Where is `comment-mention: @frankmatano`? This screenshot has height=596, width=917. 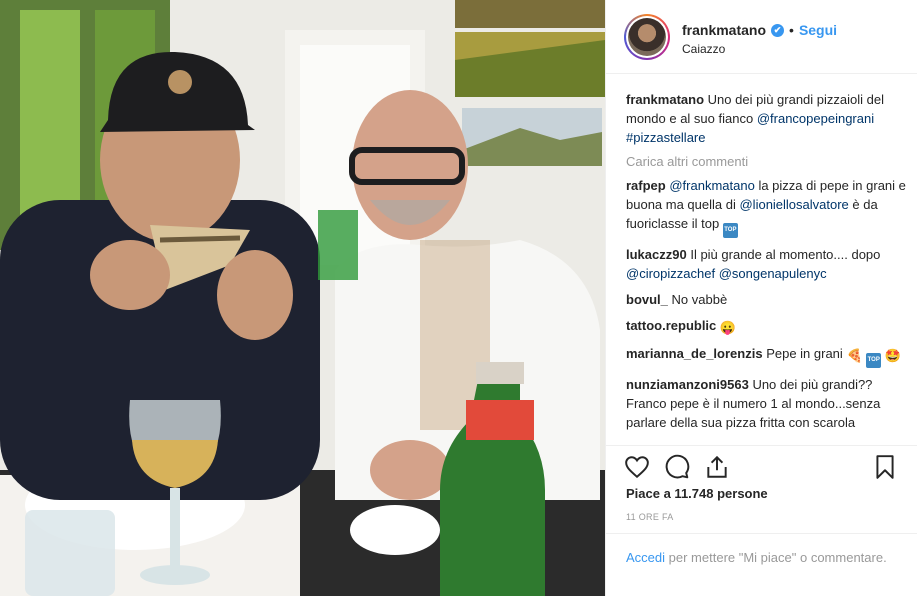
comment-mention: @frankmatano is located at coordinates (711, 185).